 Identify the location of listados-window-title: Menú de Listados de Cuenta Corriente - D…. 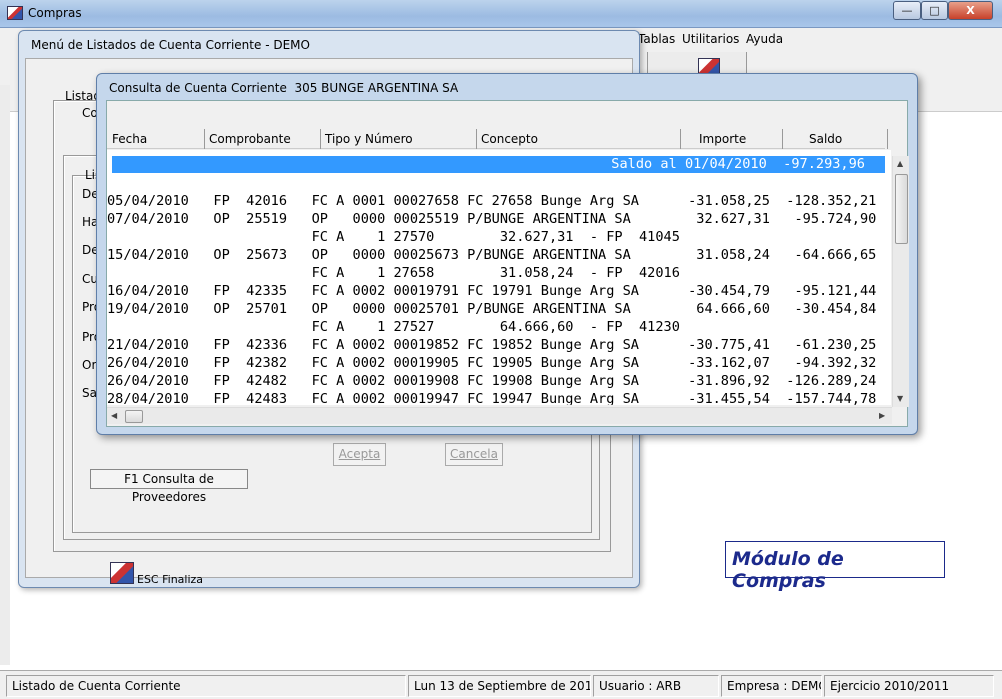
(170, 45).